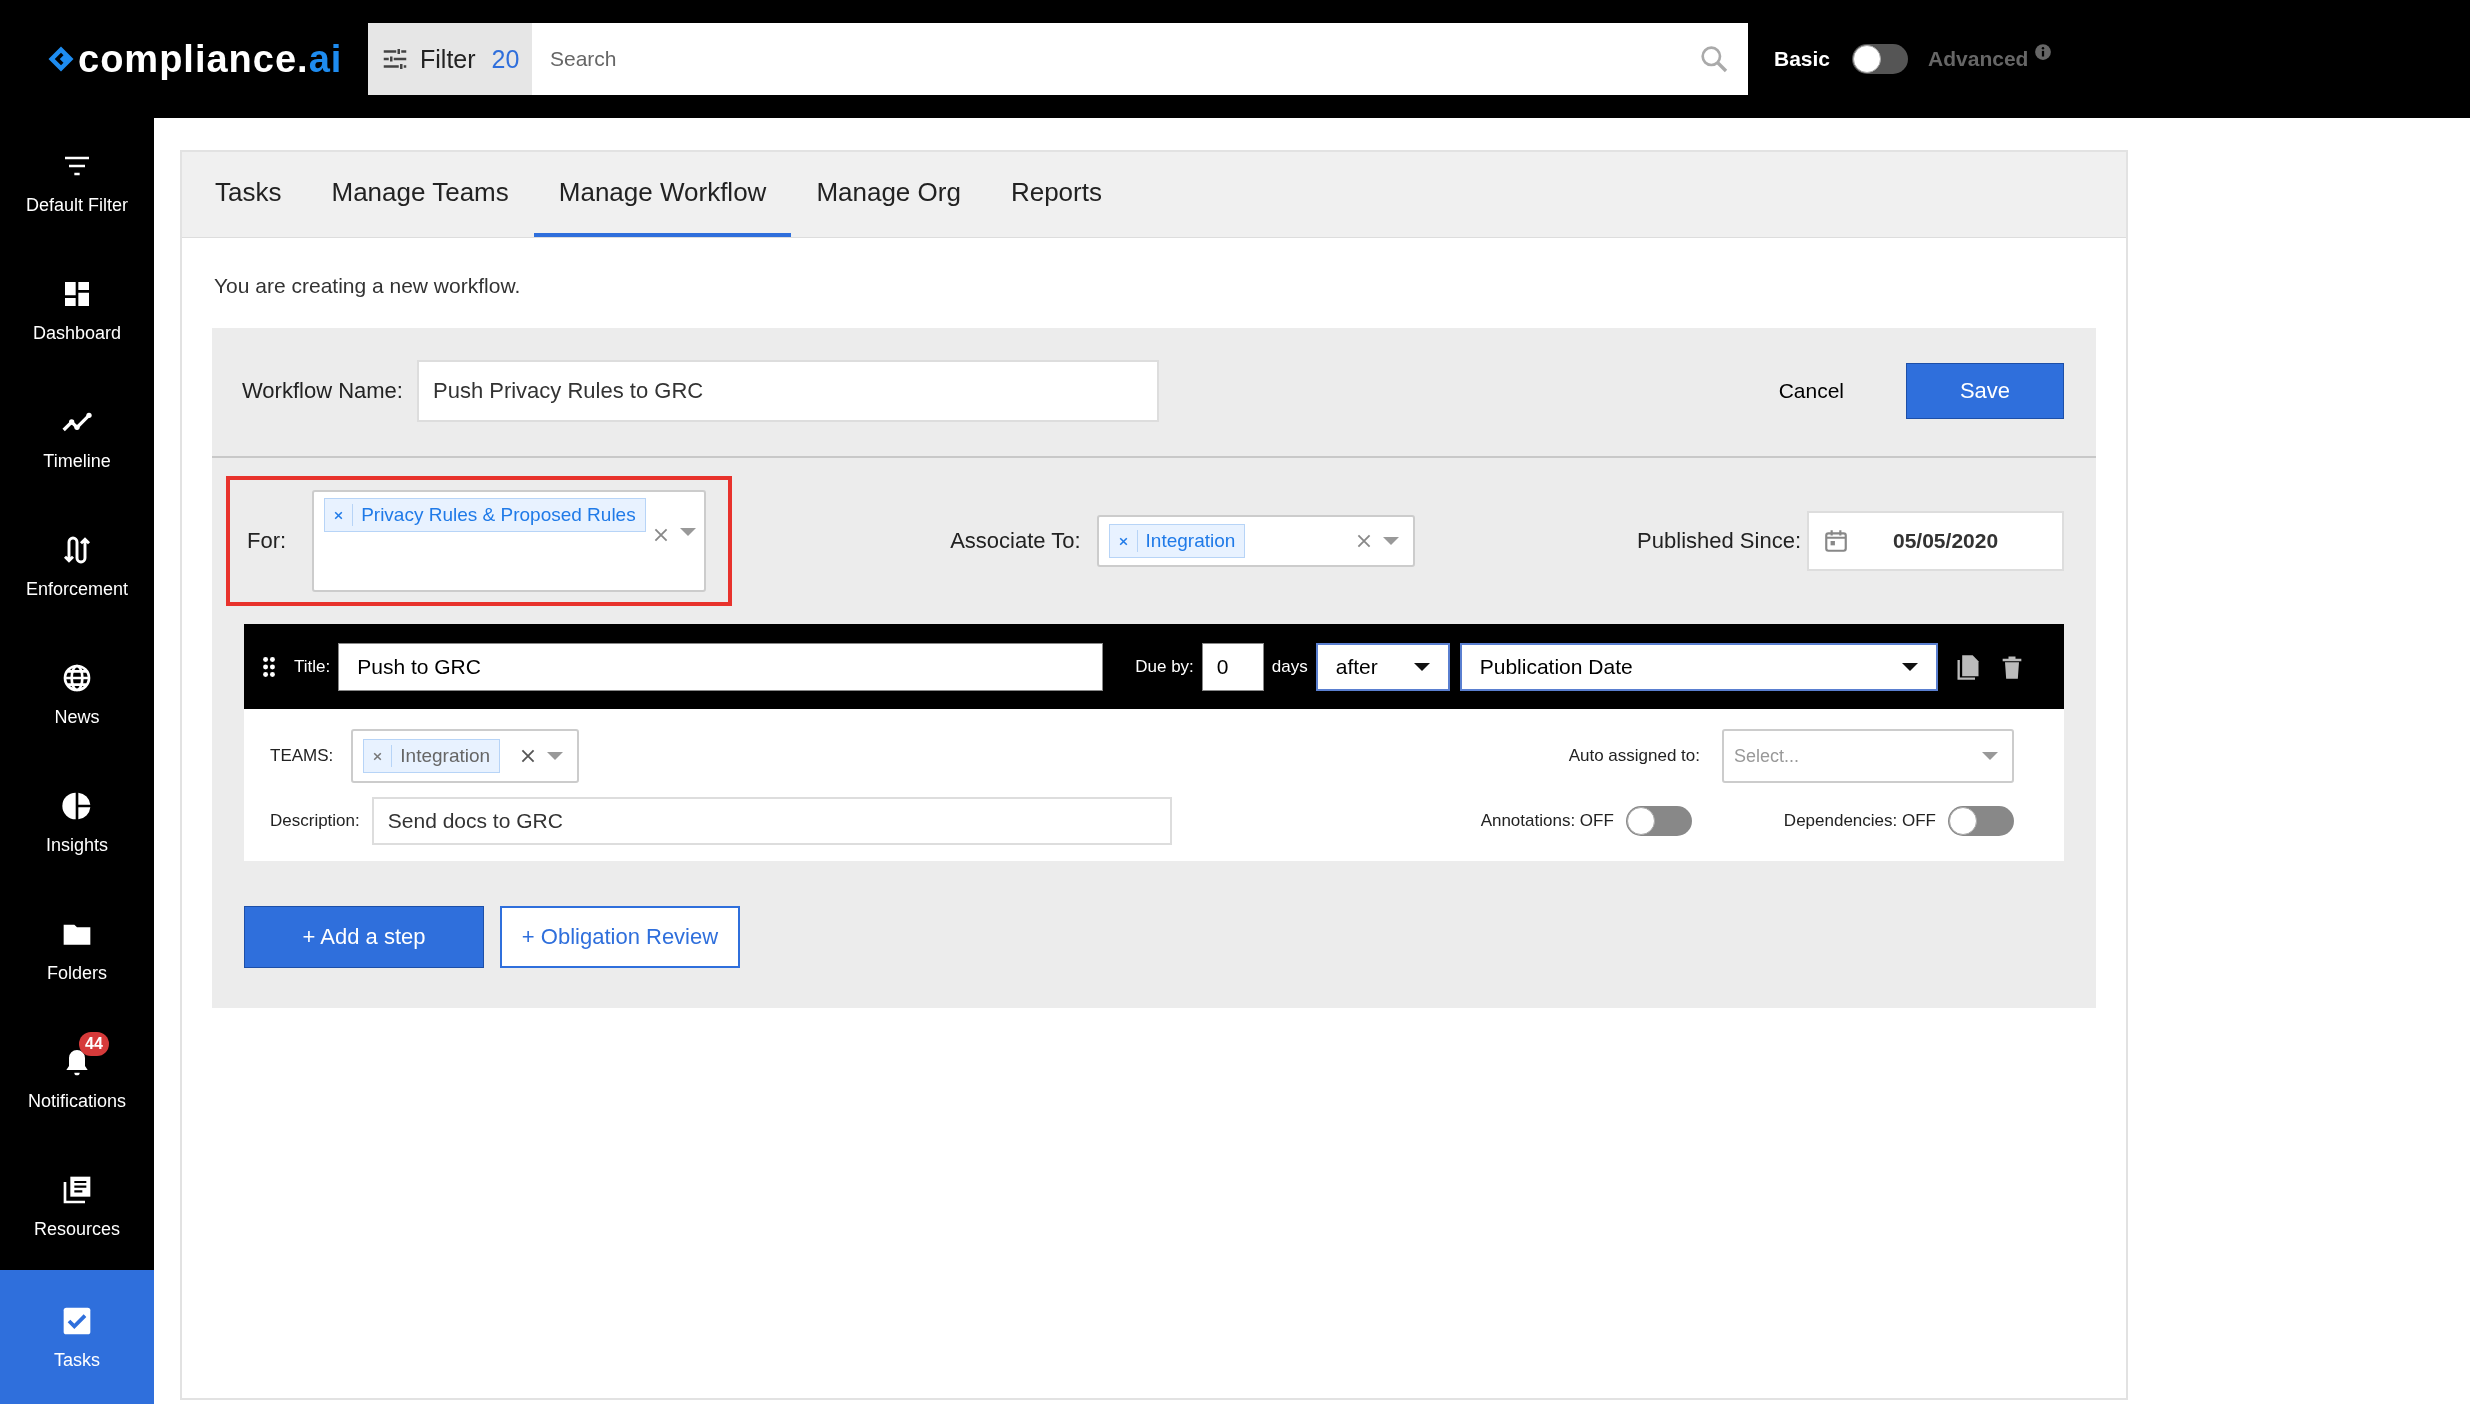  Describe the element at coordinates (888, 194) in the screenshot. I see `tab: Manage Org` at that location.